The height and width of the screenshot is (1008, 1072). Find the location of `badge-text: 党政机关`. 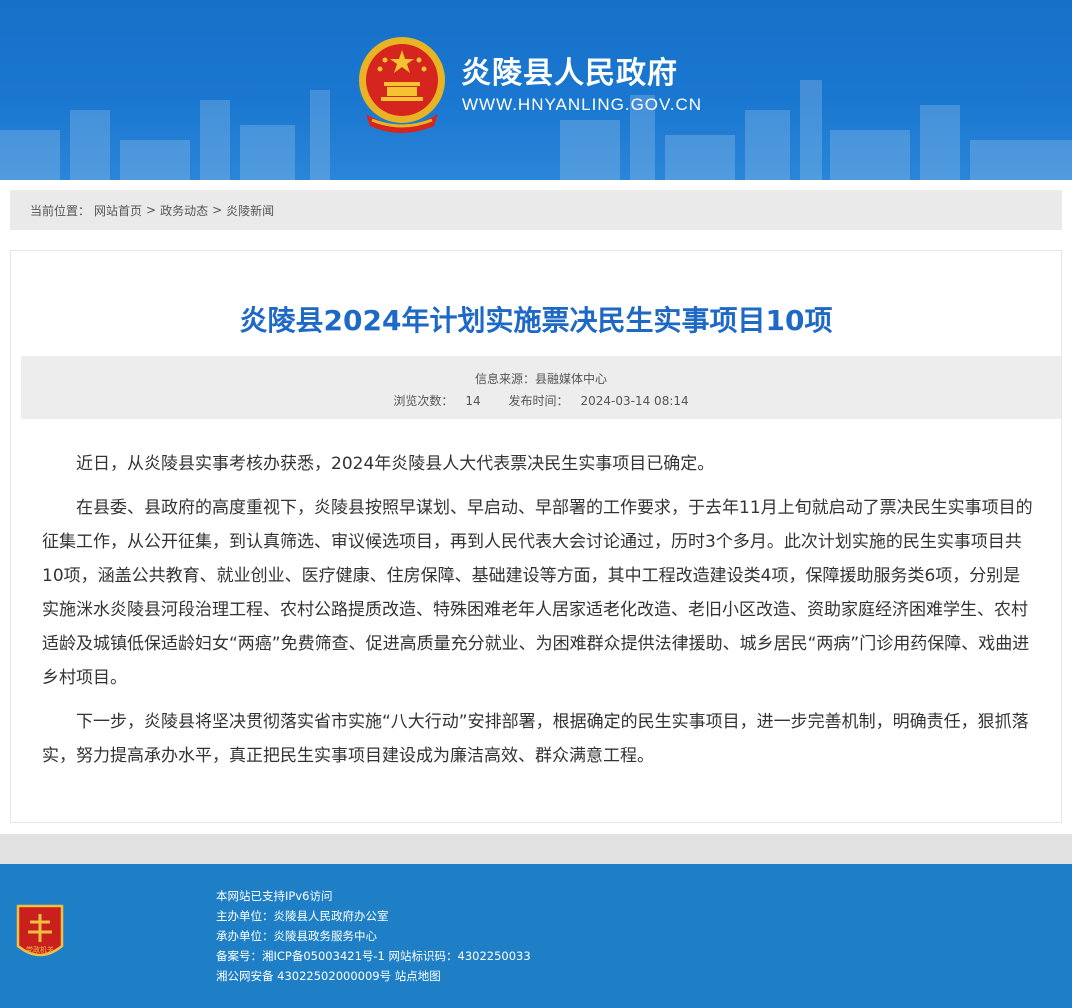

badge-text: 党政机关 is located at coordinates (40, 949).